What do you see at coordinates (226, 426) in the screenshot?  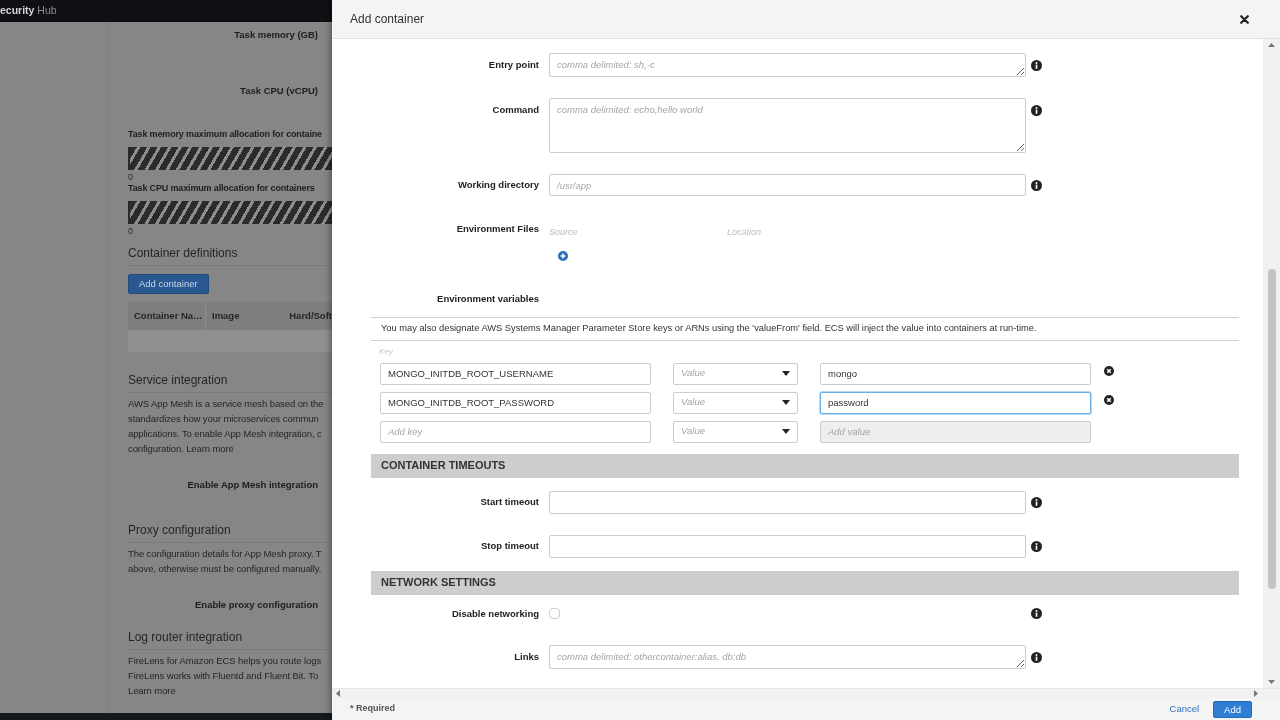 I see `section-description: AWS App Mesh is a service mesh based on the standardizes how your microservices commun applications. To enable App Mesh integration, c configuration. Learn more` at bounding box center [226, 426].